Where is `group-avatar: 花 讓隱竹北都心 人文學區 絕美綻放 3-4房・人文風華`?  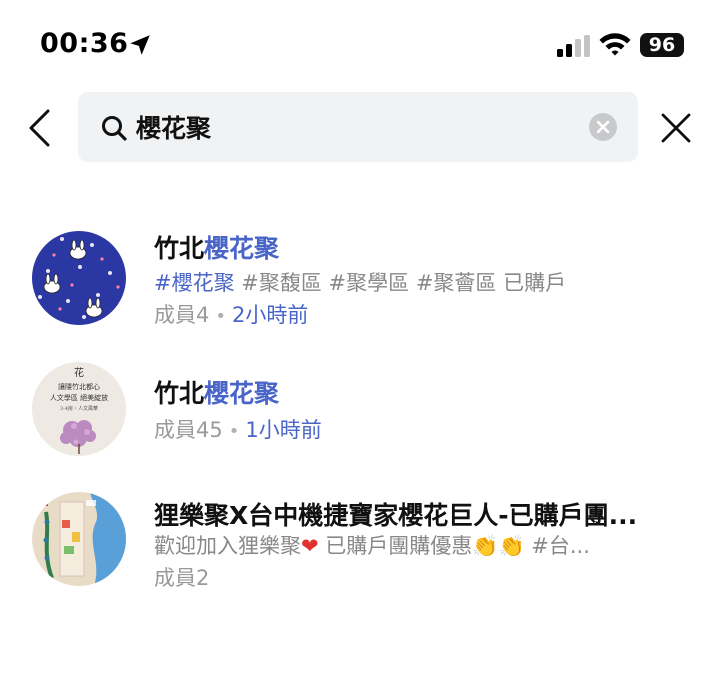
group-avatar: 花 讓隱竹北都心 人文學區 絕美綻放 3-4房・人文風華 is located at coordinates (79, 409).